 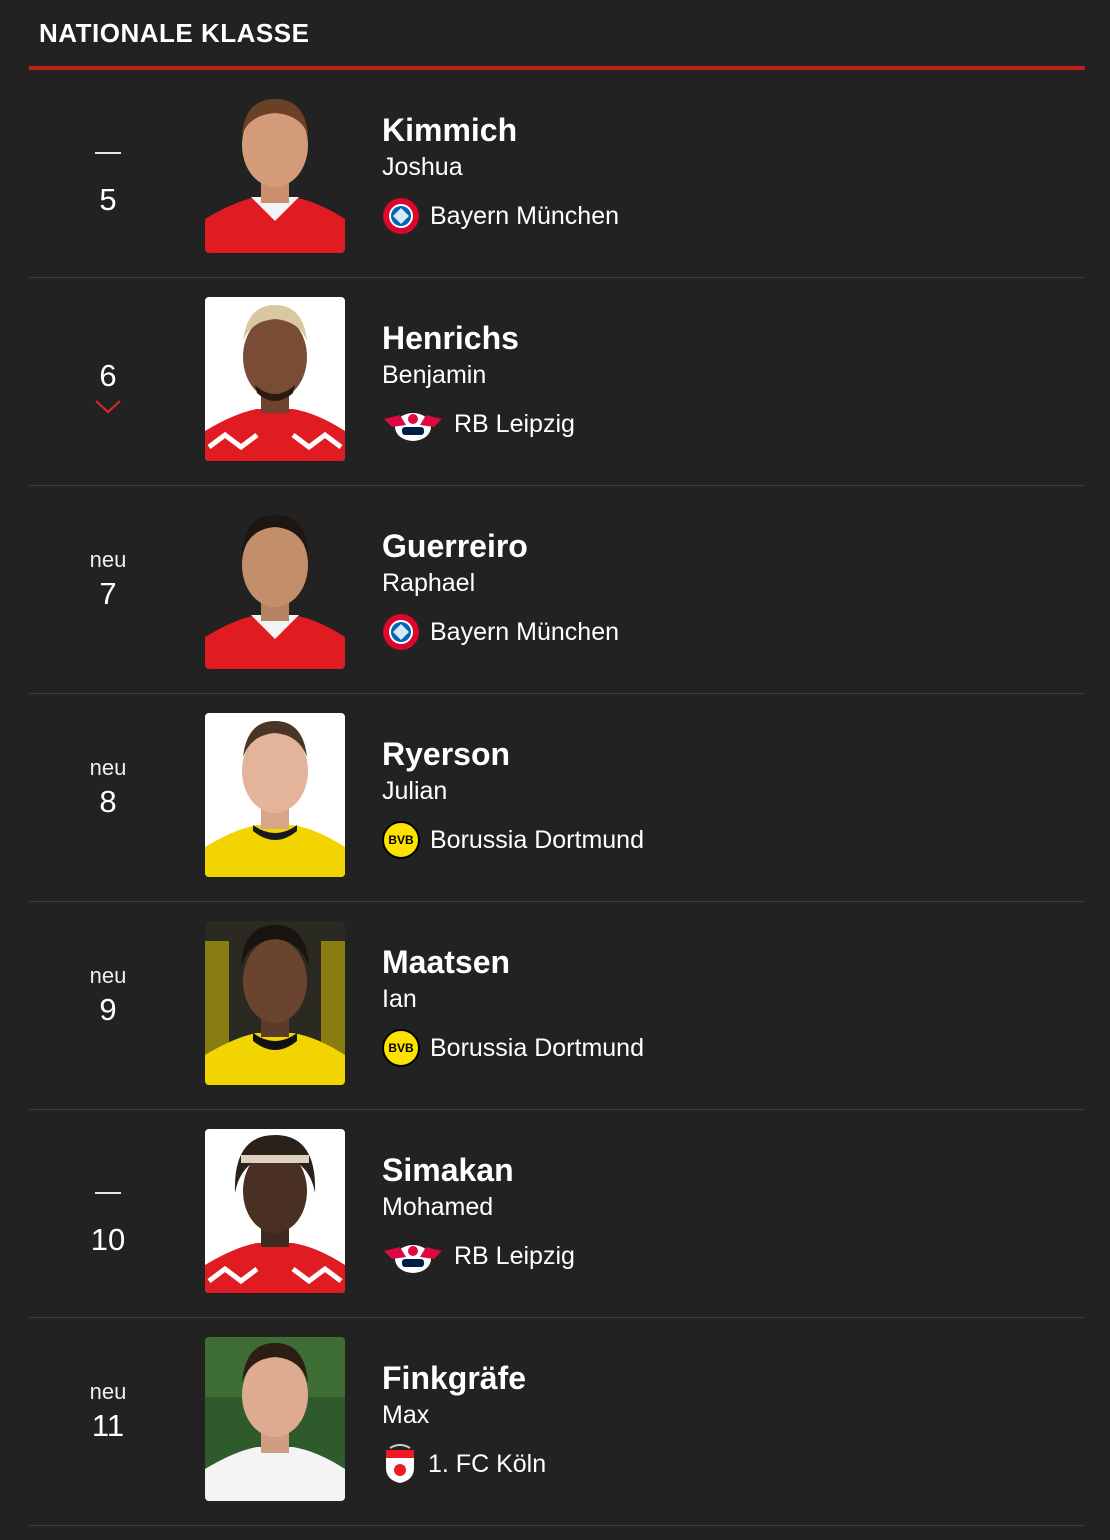 What do you see at coordinates (500, 589) in the screenshot?
I see `player-info: Guerreiro Raphael Bayern München` at bounding box center [500, 589].